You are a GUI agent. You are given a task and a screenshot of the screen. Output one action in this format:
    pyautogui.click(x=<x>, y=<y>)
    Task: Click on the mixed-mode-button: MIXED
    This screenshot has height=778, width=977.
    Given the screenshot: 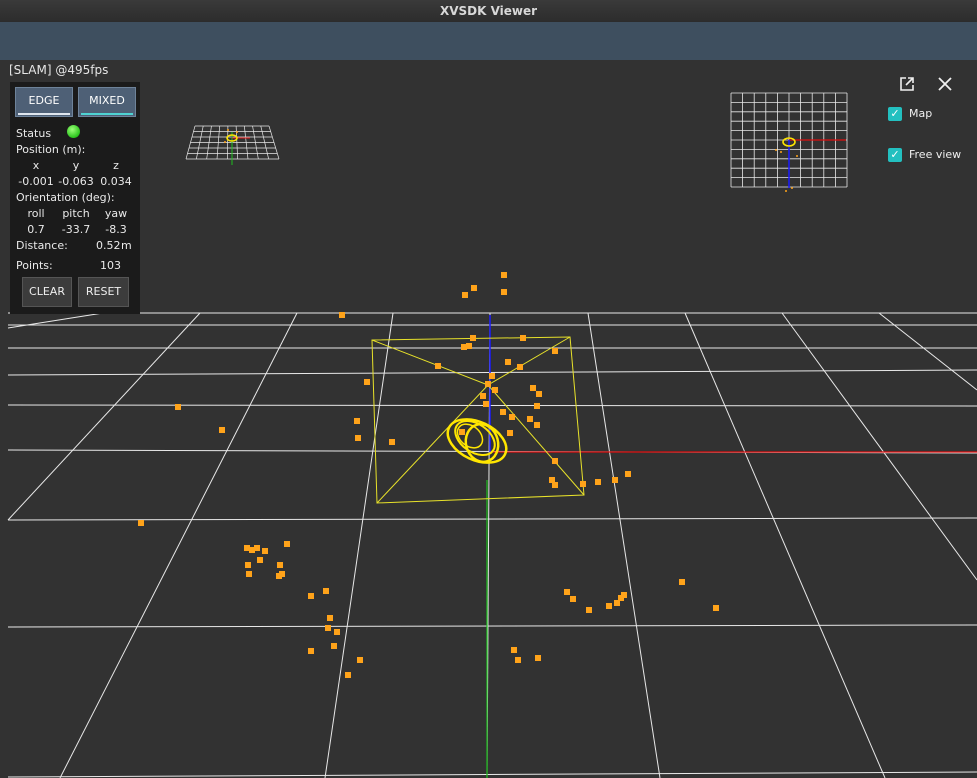 What is the action you would take?
    pyautogui.click(x=107, y=102)
    